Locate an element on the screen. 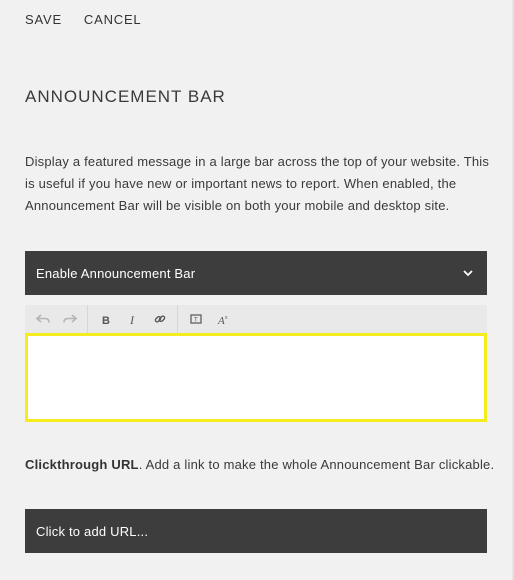 The height and width of the screenshot is (580, 514). svg-text: A is located at coordinates (221, 320).